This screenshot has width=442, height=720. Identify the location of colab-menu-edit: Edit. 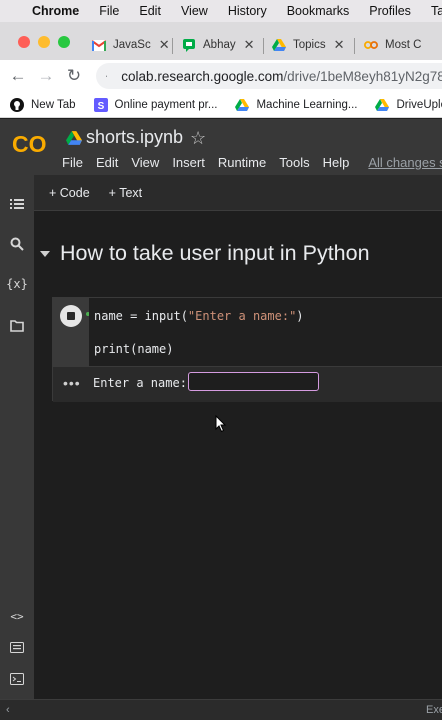
(107, 162).